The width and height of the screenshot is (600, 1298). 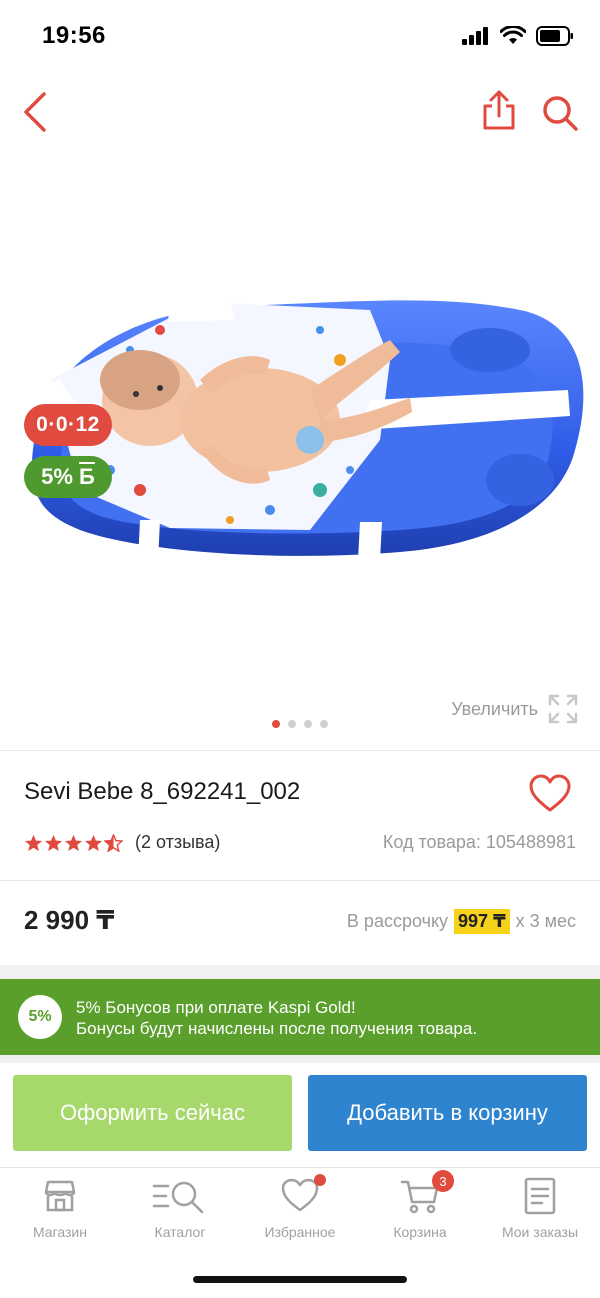 What do you see at coordinates (300, 112) in the screenshot?
I see `nav-bar` at bounding box center [300, 112].